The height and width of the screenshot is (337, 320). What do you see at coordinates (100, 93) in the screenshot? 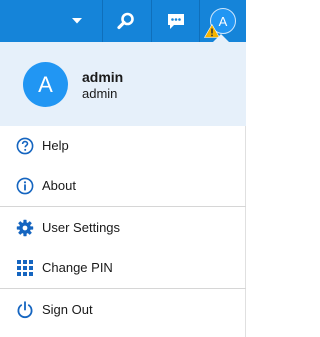
I see `user-role: admin` at bounding box center [100, 93].